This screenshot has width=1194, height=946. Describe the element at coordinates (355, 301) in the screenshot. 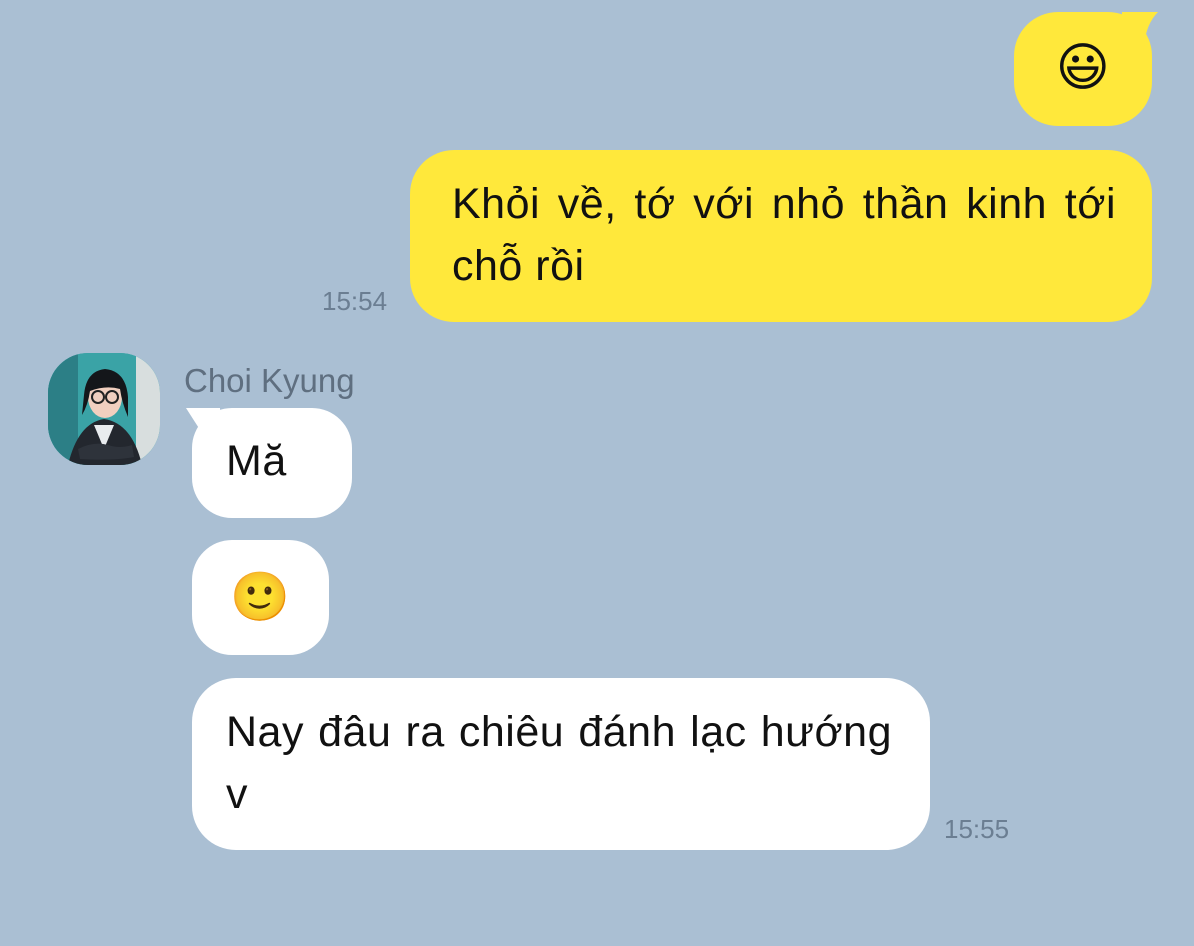

I see `sent-message-time: 15:54` at that location.